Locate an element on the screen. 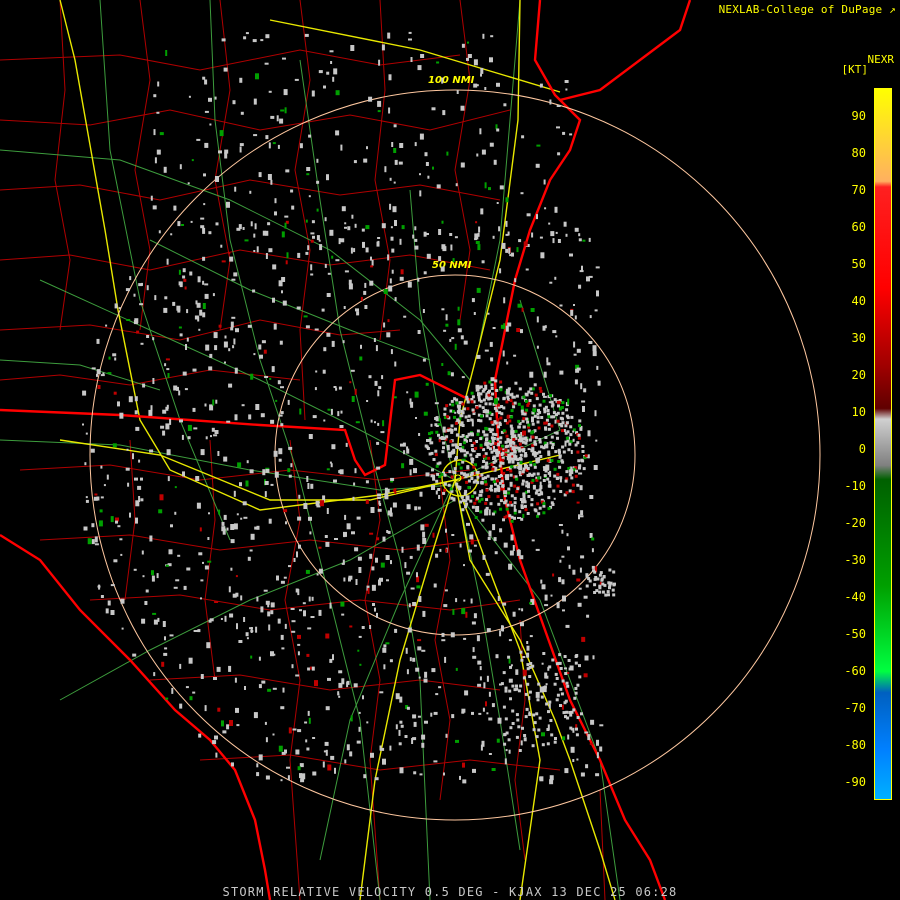 This screenshot has height=900, width=900. colorbar-tick: -50 is located at coordinates (855, 634).